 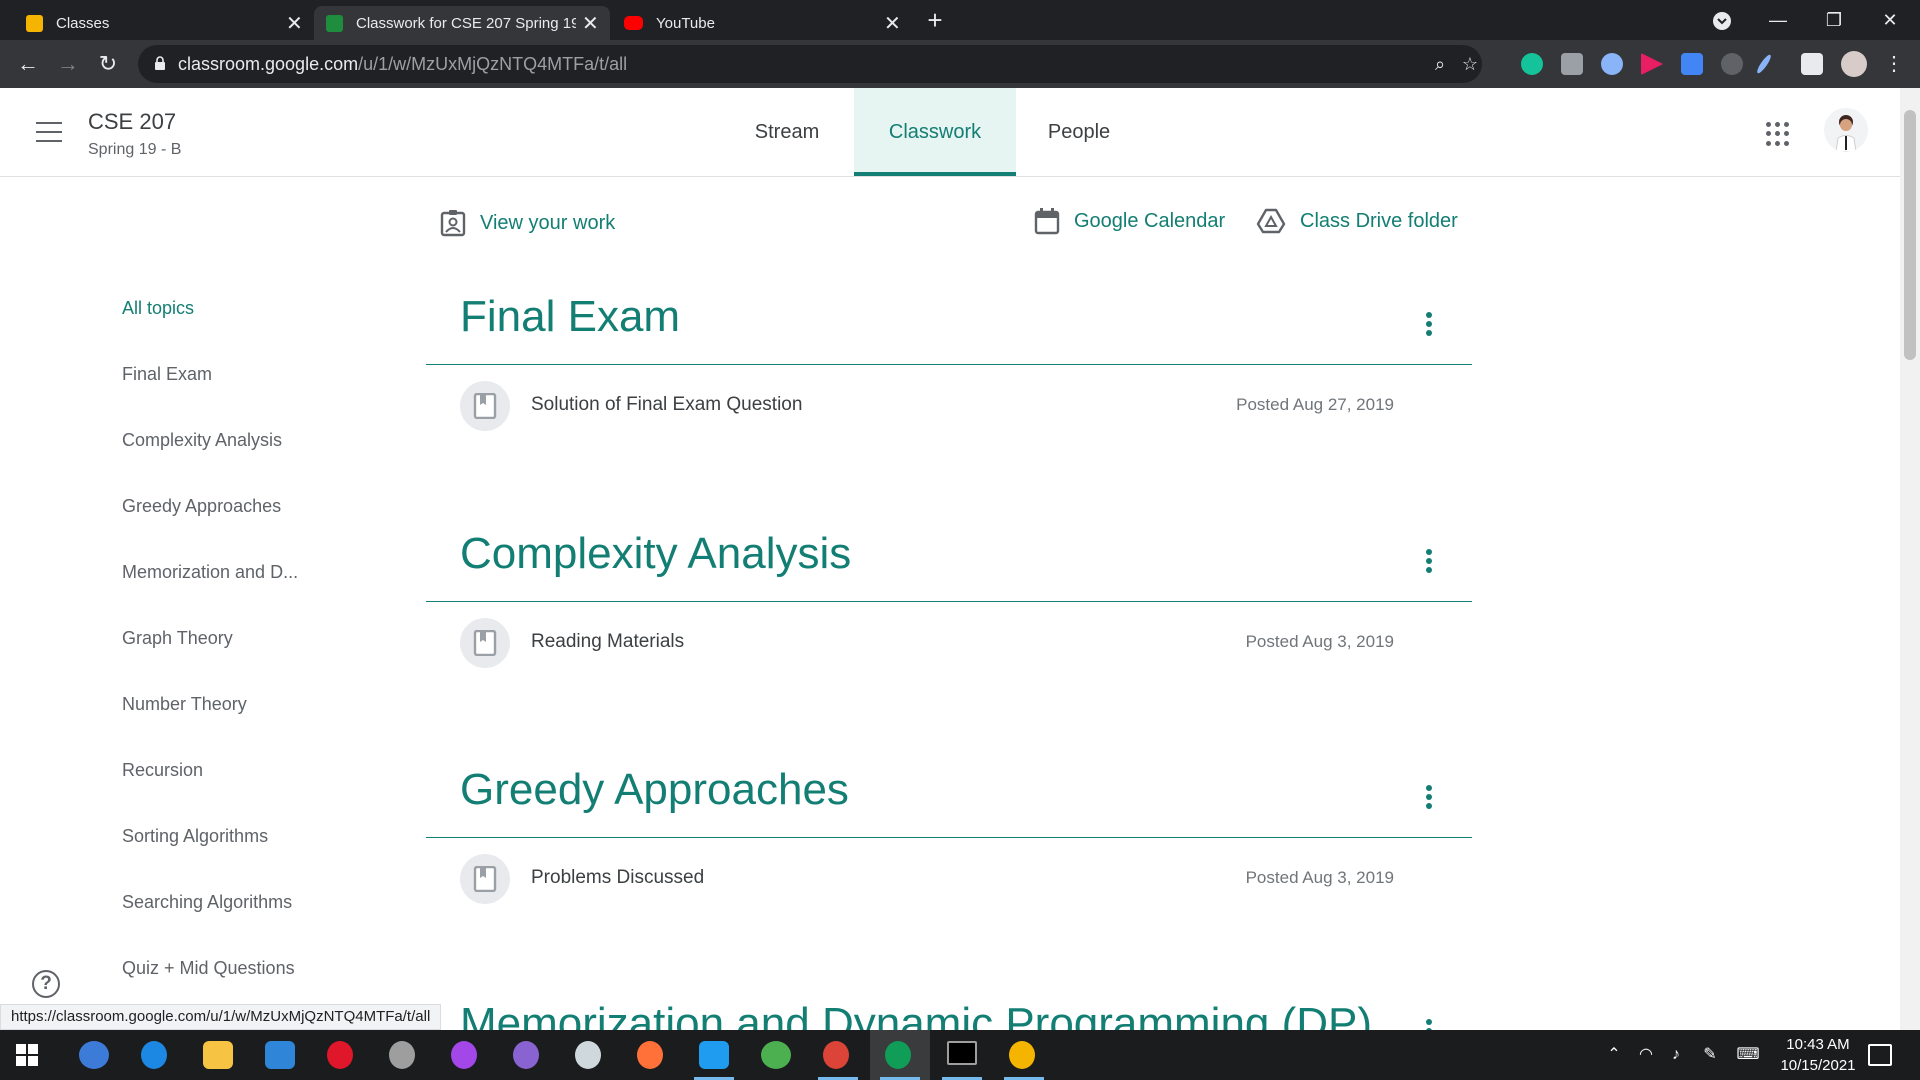 I want to click on globe-icon, so click(x=776, y=1055).